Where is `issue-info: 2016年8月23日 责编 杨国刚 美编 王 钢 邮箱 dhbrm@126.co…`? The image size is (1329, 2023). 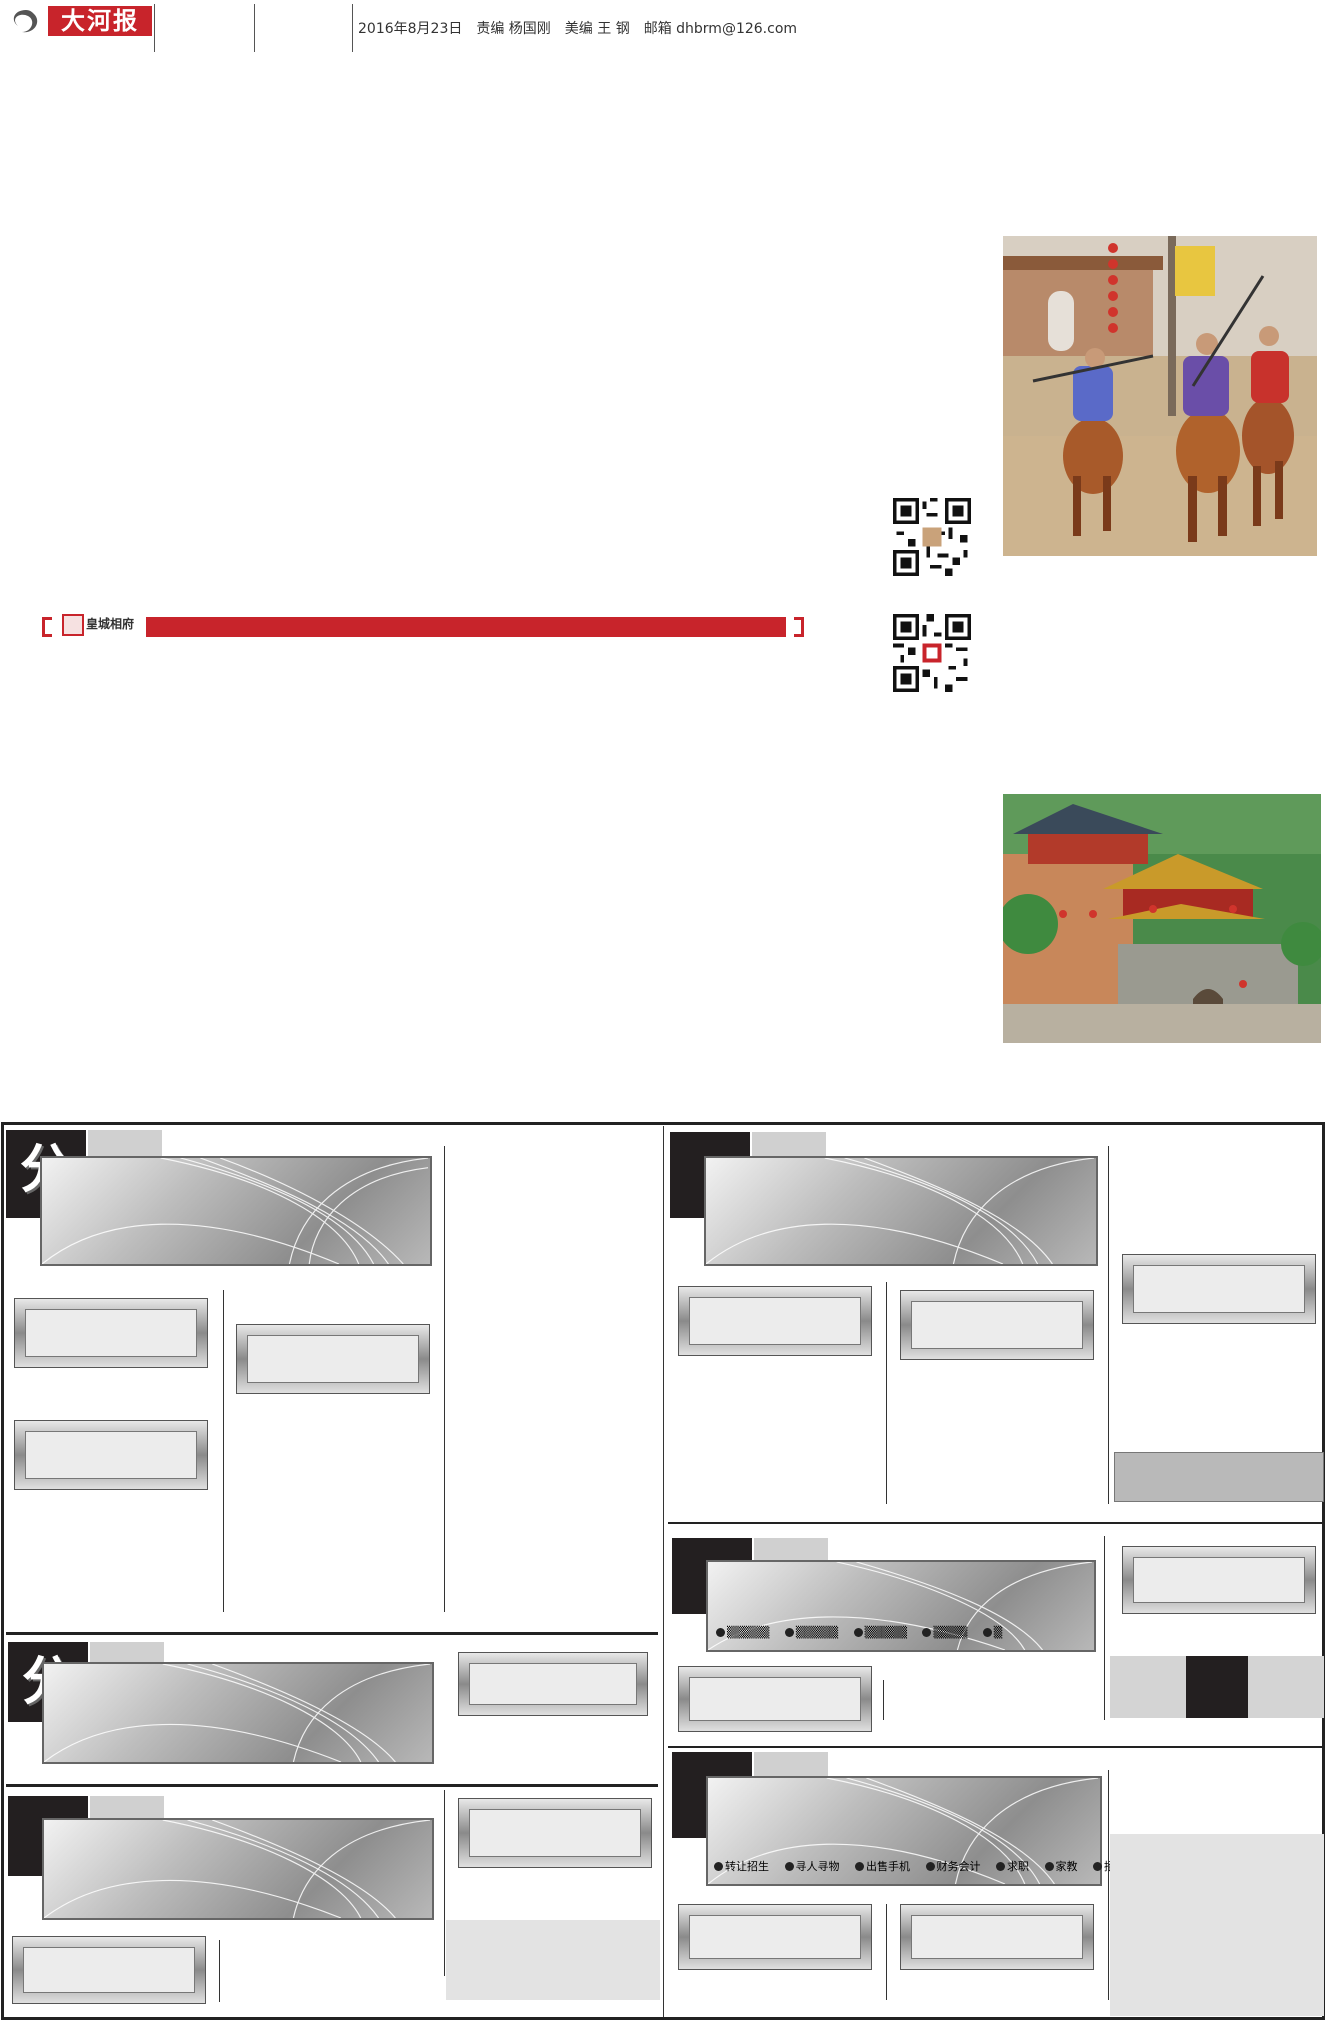
issue-info: 2016年8月23日 责编 杨国刚 美编 王 钢 邮箱 dhbrm@126.co… is located at coordinates (578, 29).